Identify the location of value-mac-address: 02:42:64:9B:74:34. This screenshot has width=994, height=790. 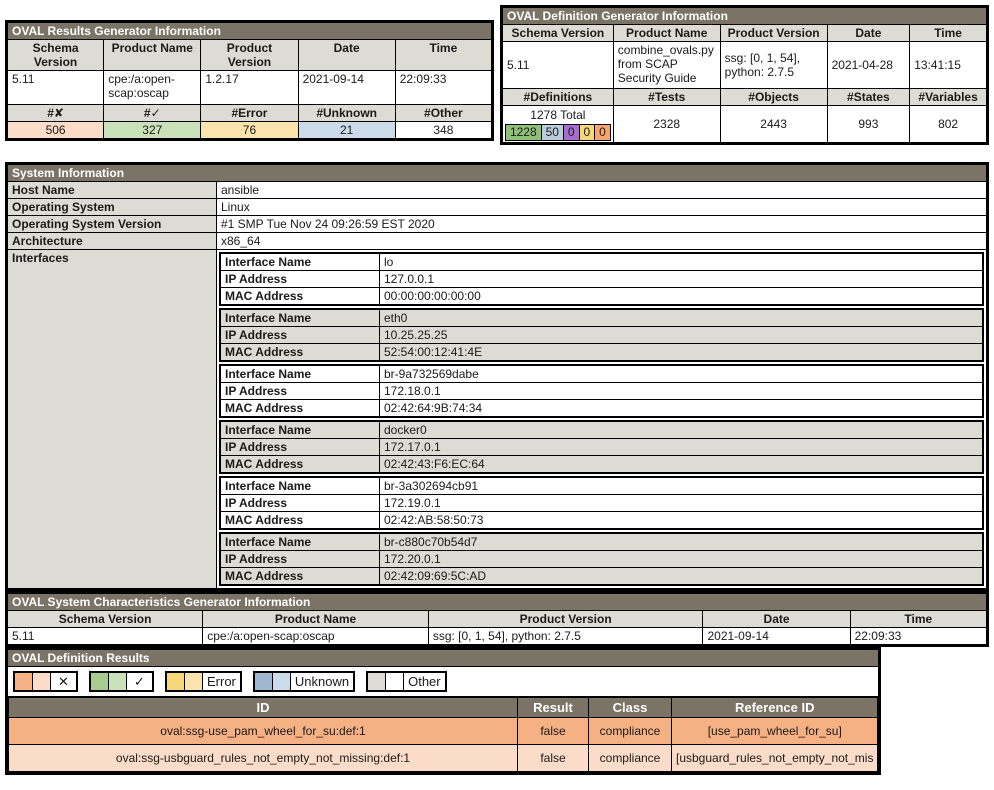
(681, 408).